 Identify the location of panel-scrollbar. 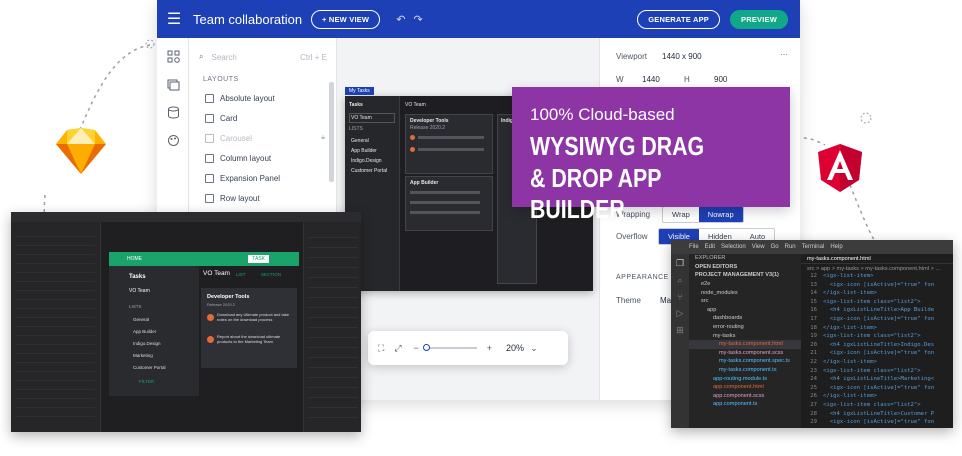
(331, 132).